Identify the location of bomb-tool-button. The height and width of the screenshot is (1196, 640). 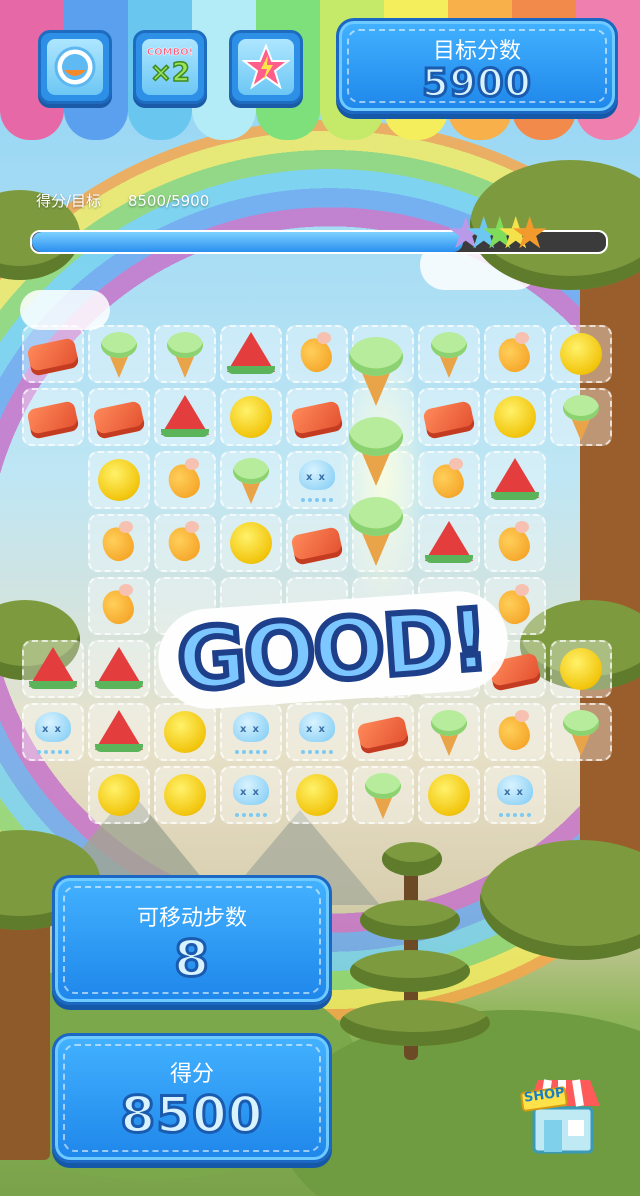
(75, 67).